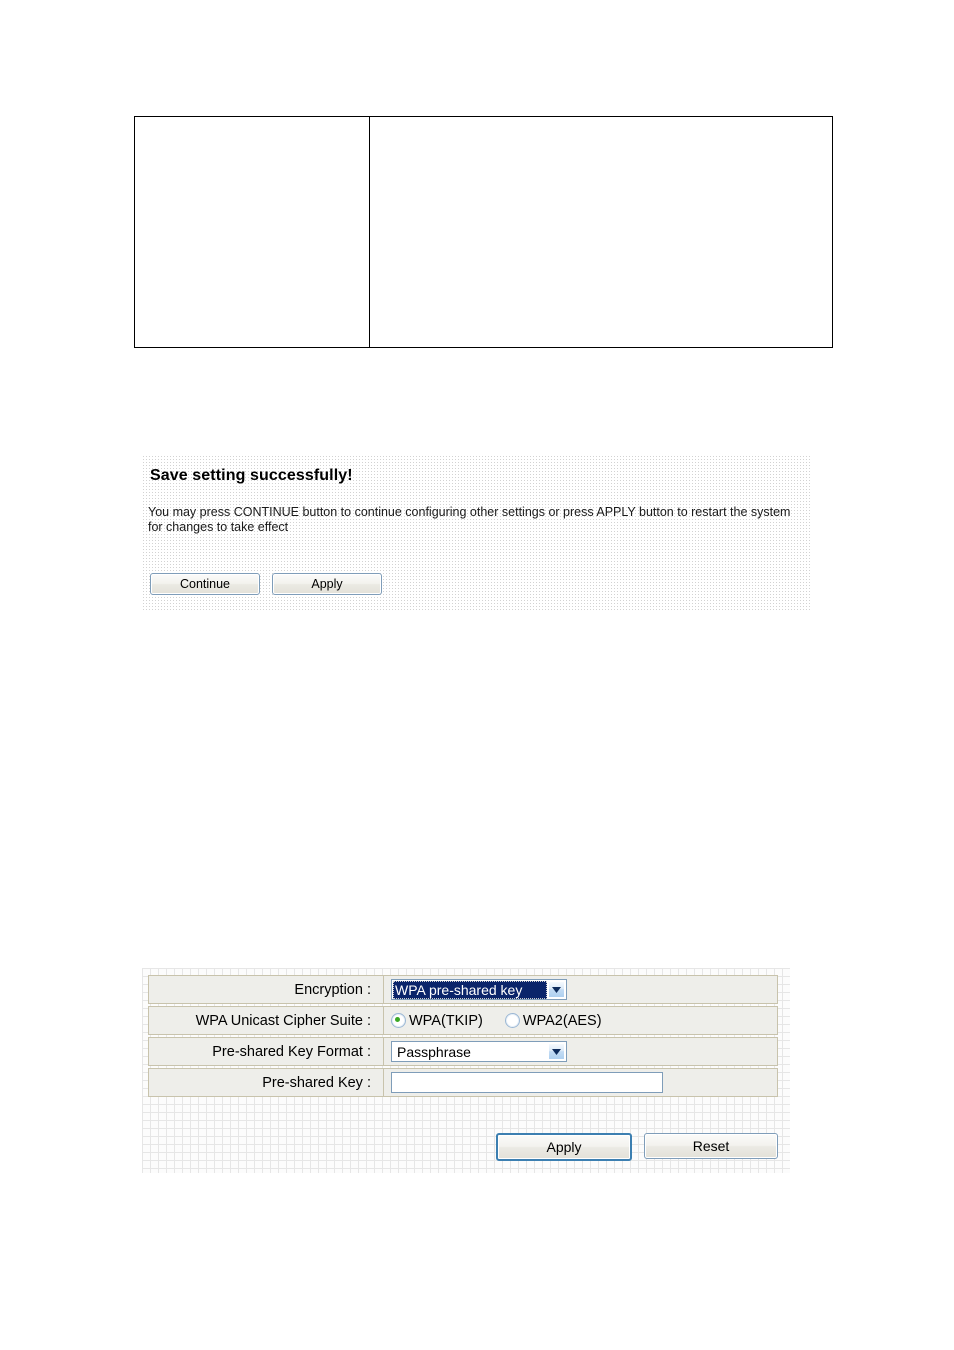 This screenshot has height=1350, width=954. I want to click on pre-shared-key-input, so click(527, 1082).